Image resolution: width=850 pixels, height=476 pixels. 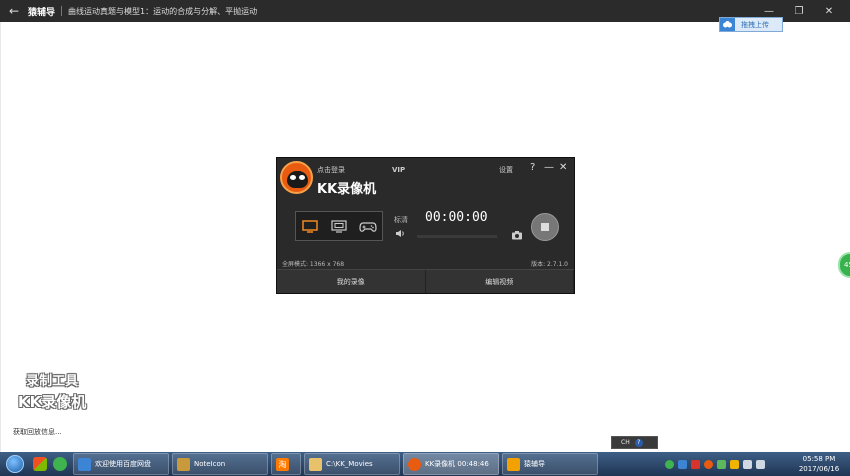 I want to click on folder-icon, so click(x=315, y=464).